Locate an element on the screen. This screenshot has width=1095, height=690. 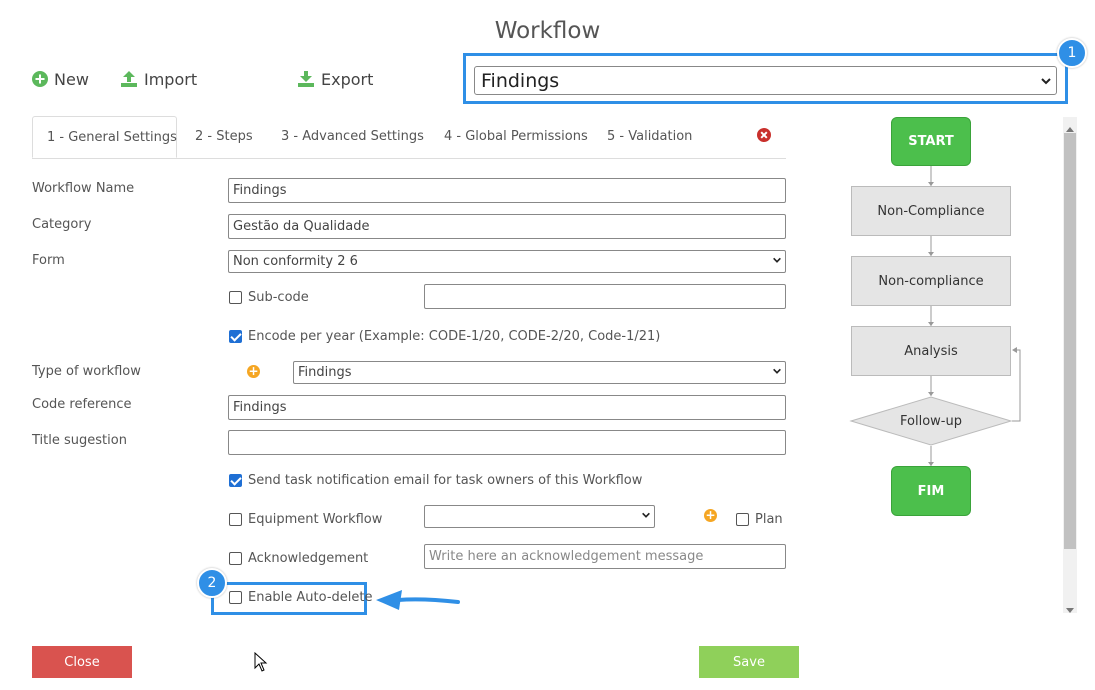
add-equipment-icon: + is located at coordinates (710, 515).